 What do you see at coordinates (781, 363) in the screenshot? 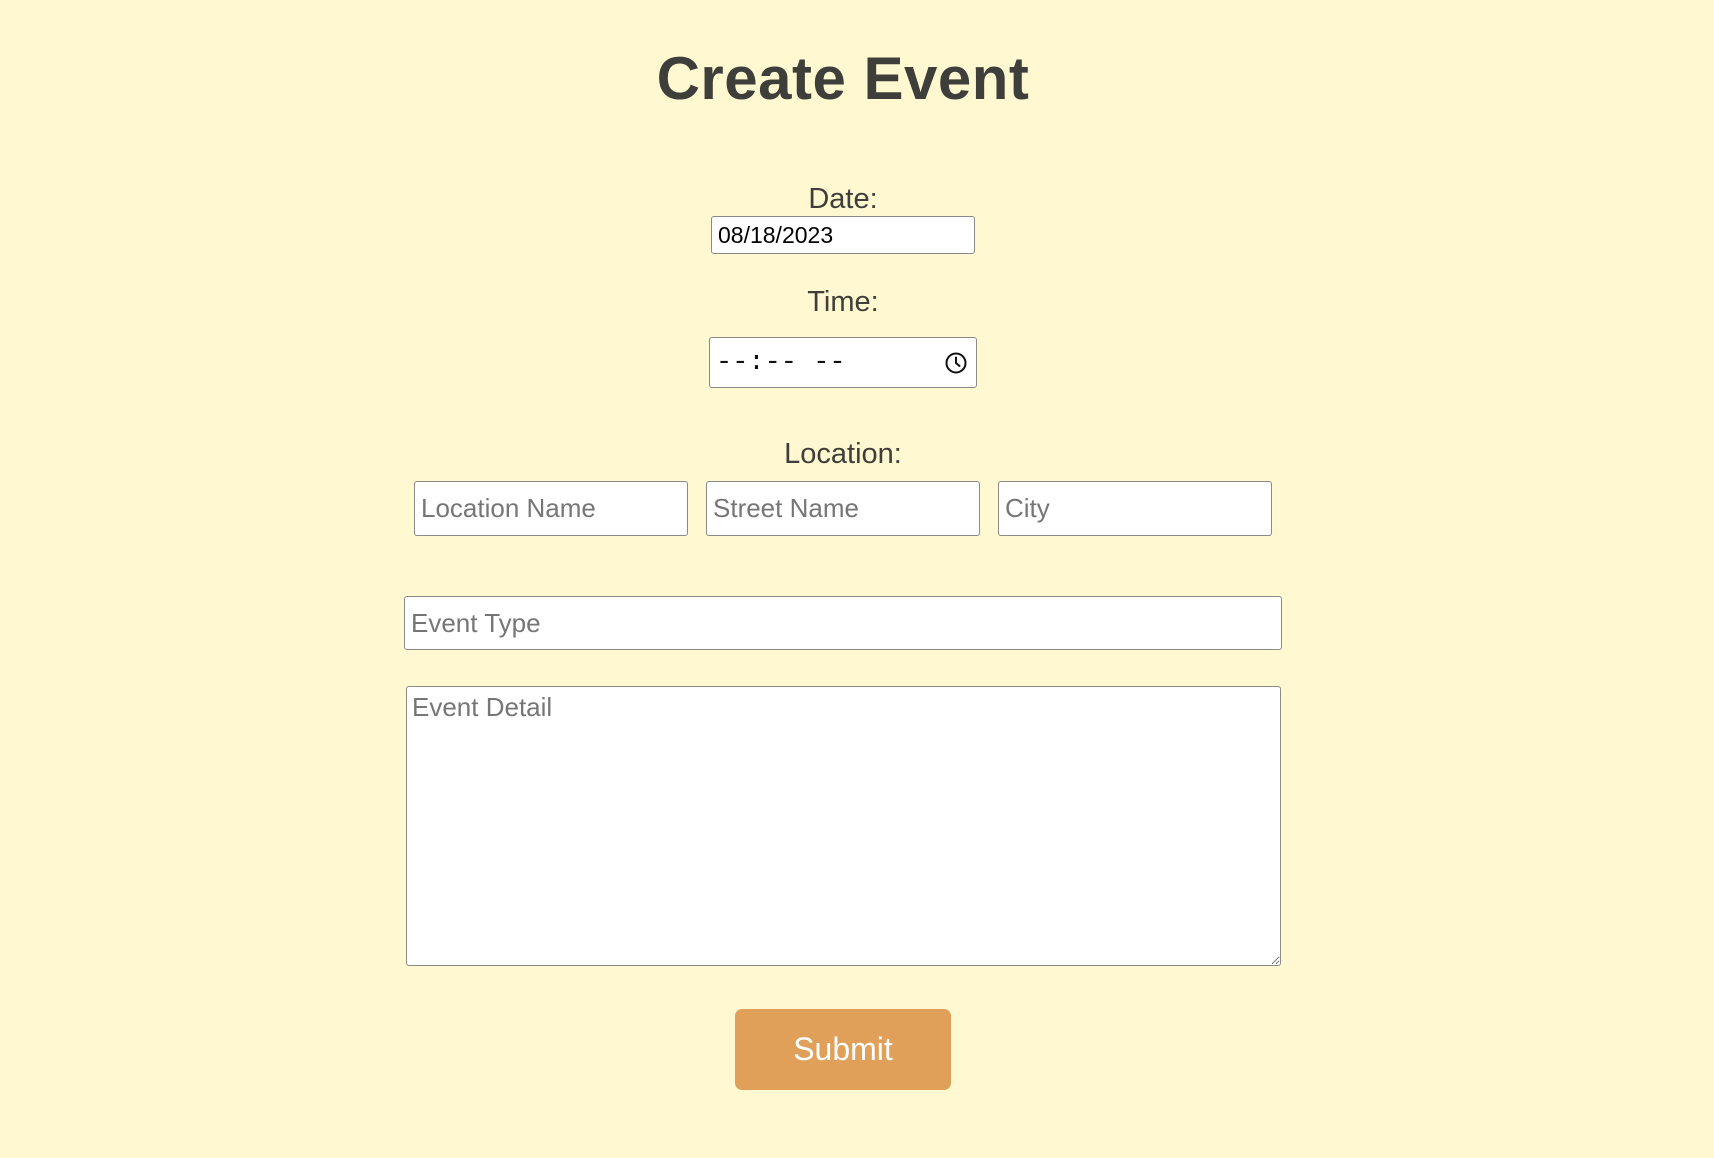
I see `time-value: --:-- --` at bounding box center [781, 363].